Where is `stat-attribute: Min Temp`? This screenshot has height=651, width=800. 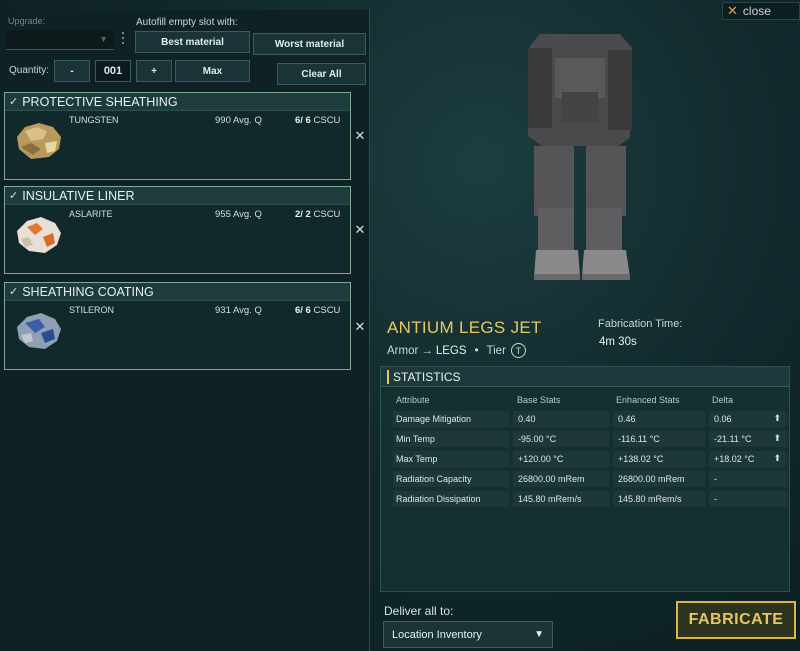 stat-attribute: Min Temp is located at coordinates (451, 439).